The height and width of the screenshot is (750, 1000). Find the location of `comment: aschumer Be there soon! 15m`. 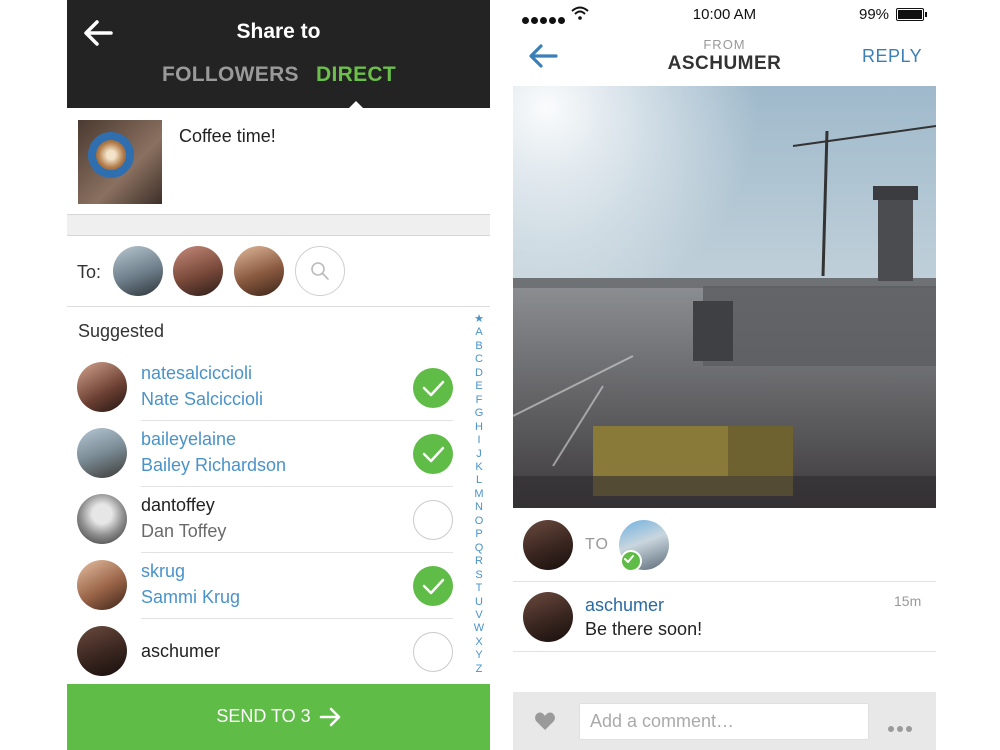

comment: aschumer Be there soon! 15m is located at coordinates (724, 617).